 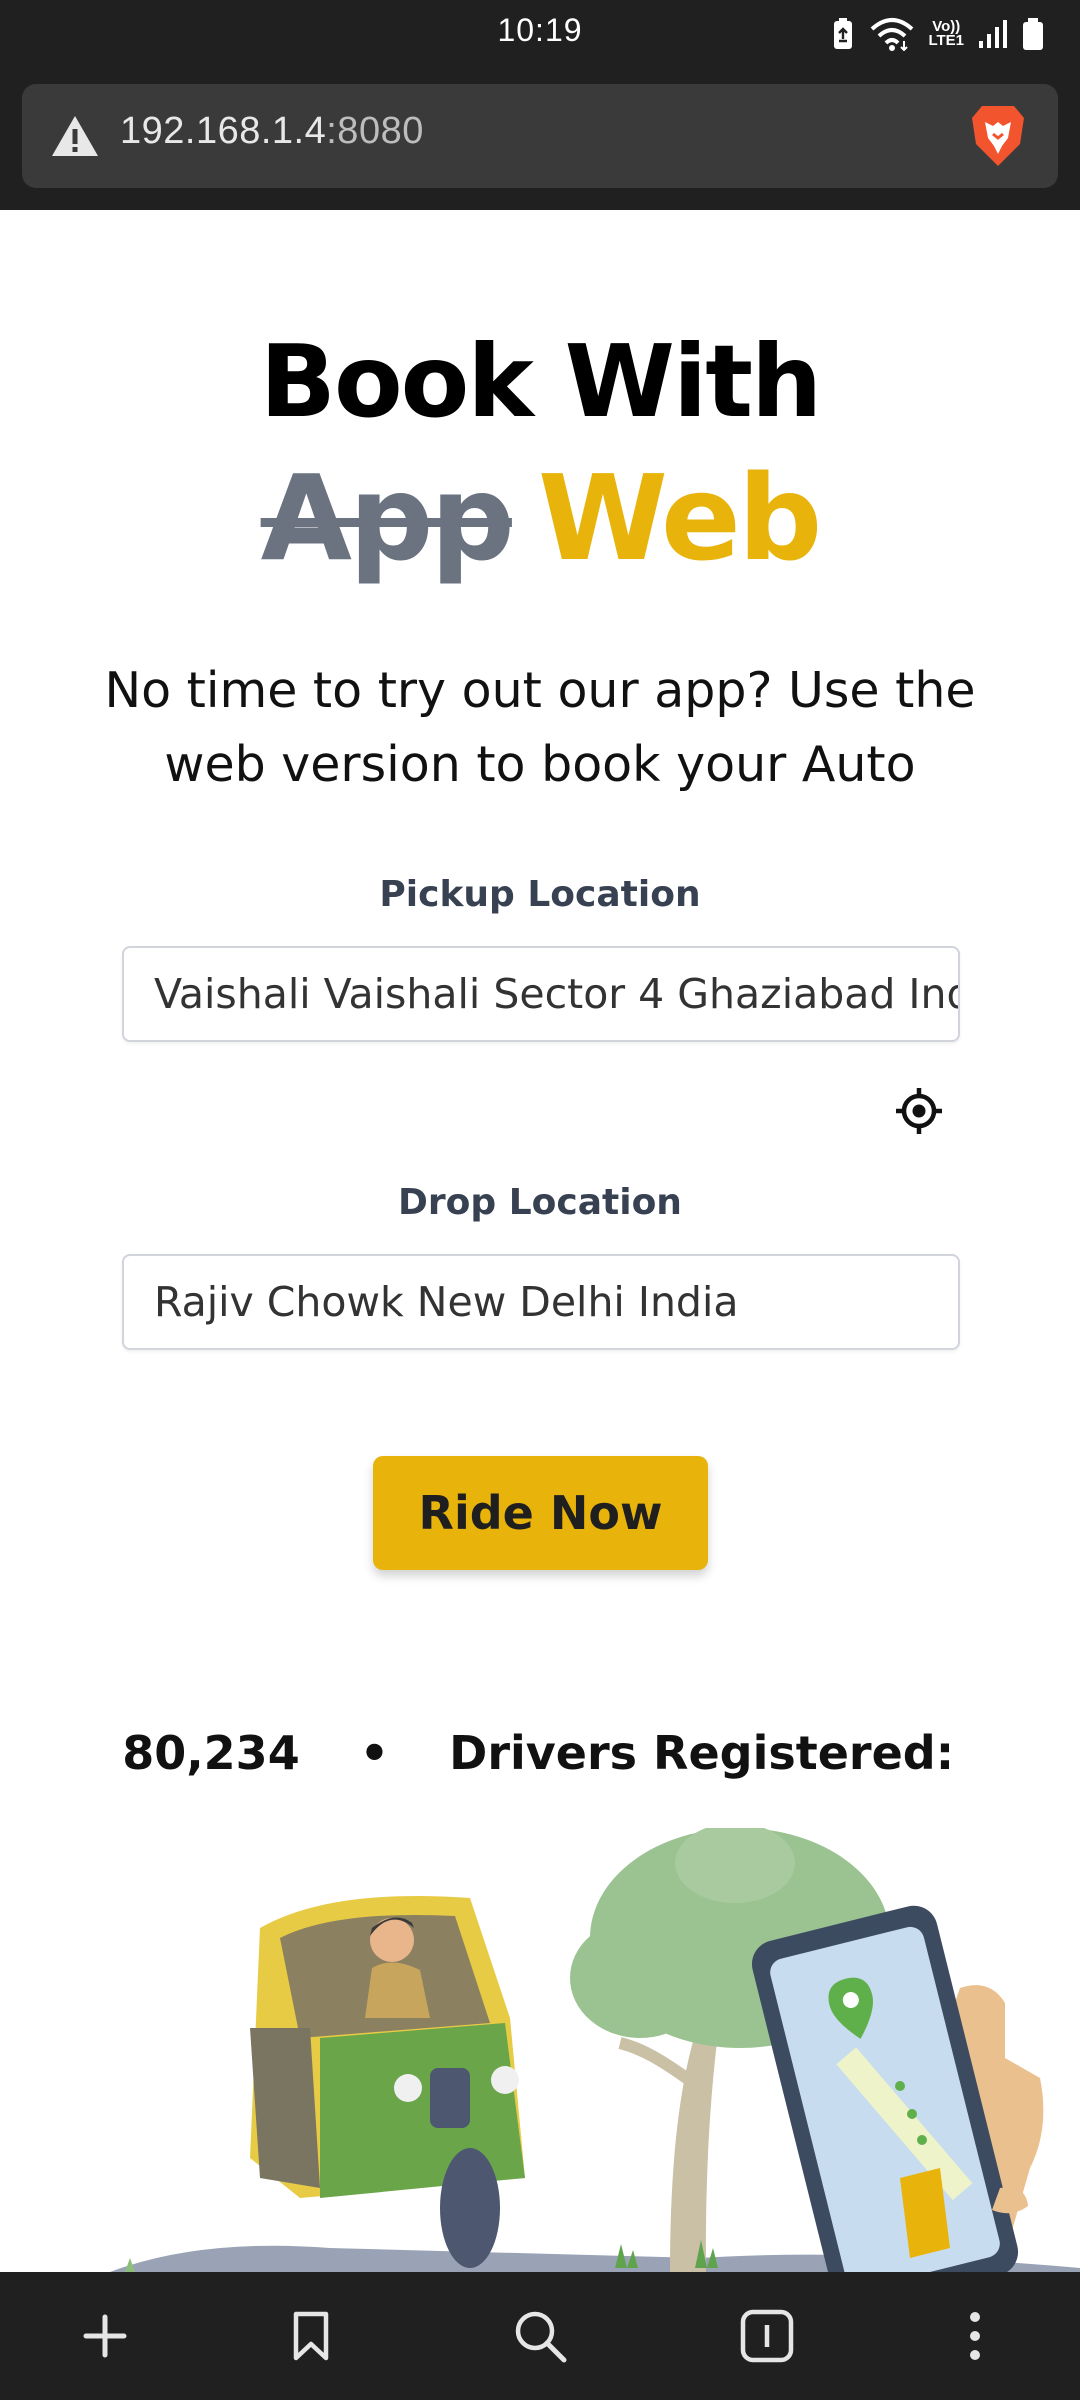 What do you see at coordinates (702, 1753) in the screenshot?
I see `stat-drivers-label: Drivers Registered:` at bounding box center [702, 1753].